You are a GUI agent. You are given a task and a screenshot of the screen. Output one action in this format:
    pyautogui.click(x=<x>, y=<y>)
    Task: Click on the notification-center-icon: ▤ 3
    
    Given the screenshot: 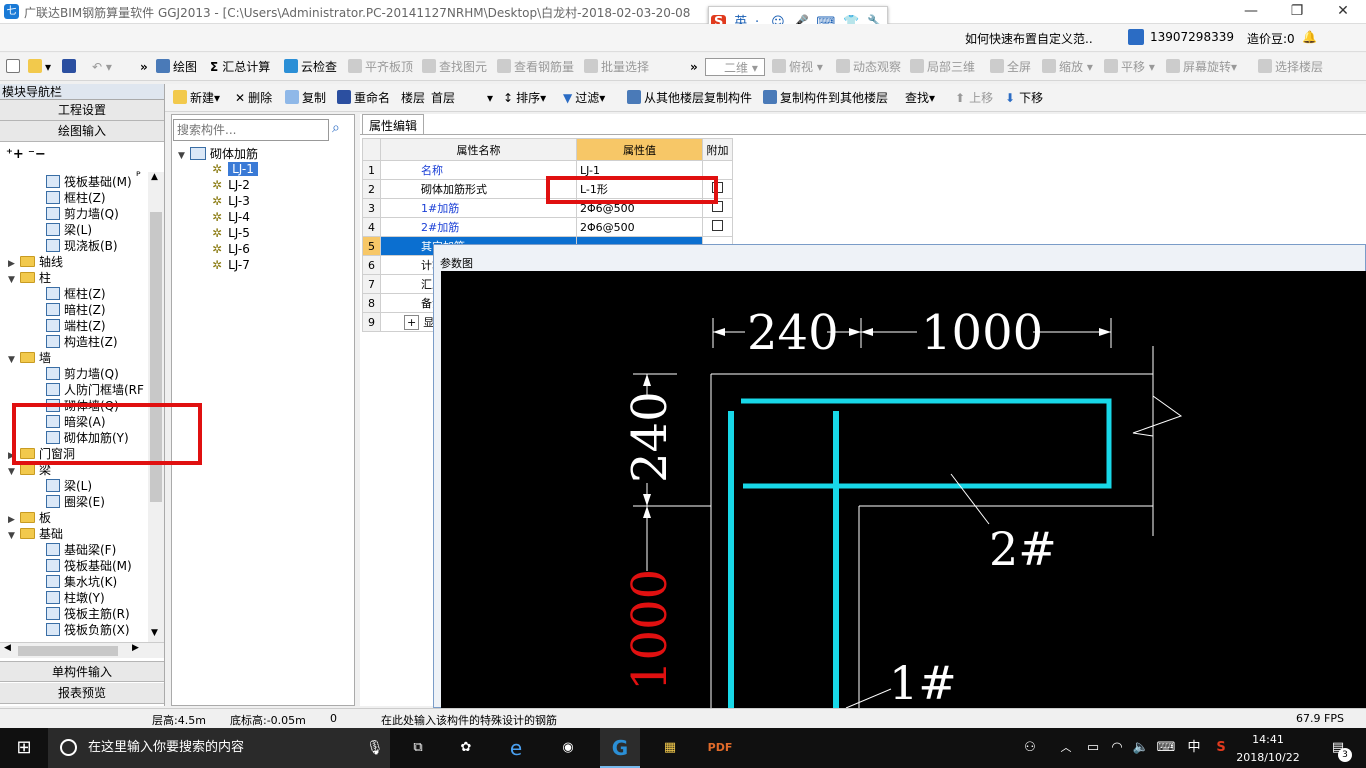 What is the action you would take?
    pyautogui.click(x=1338, y=748)
    